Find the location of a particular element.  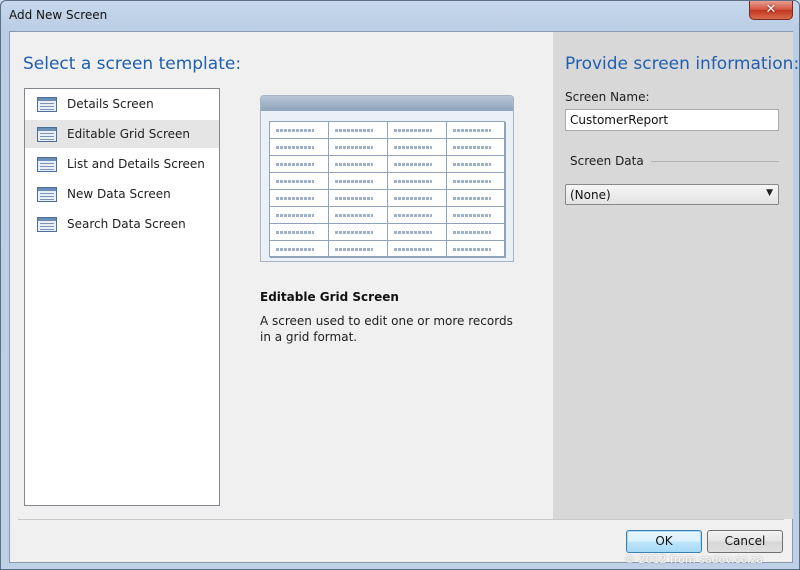

screen-name-input is located at coordinates (672, 120).